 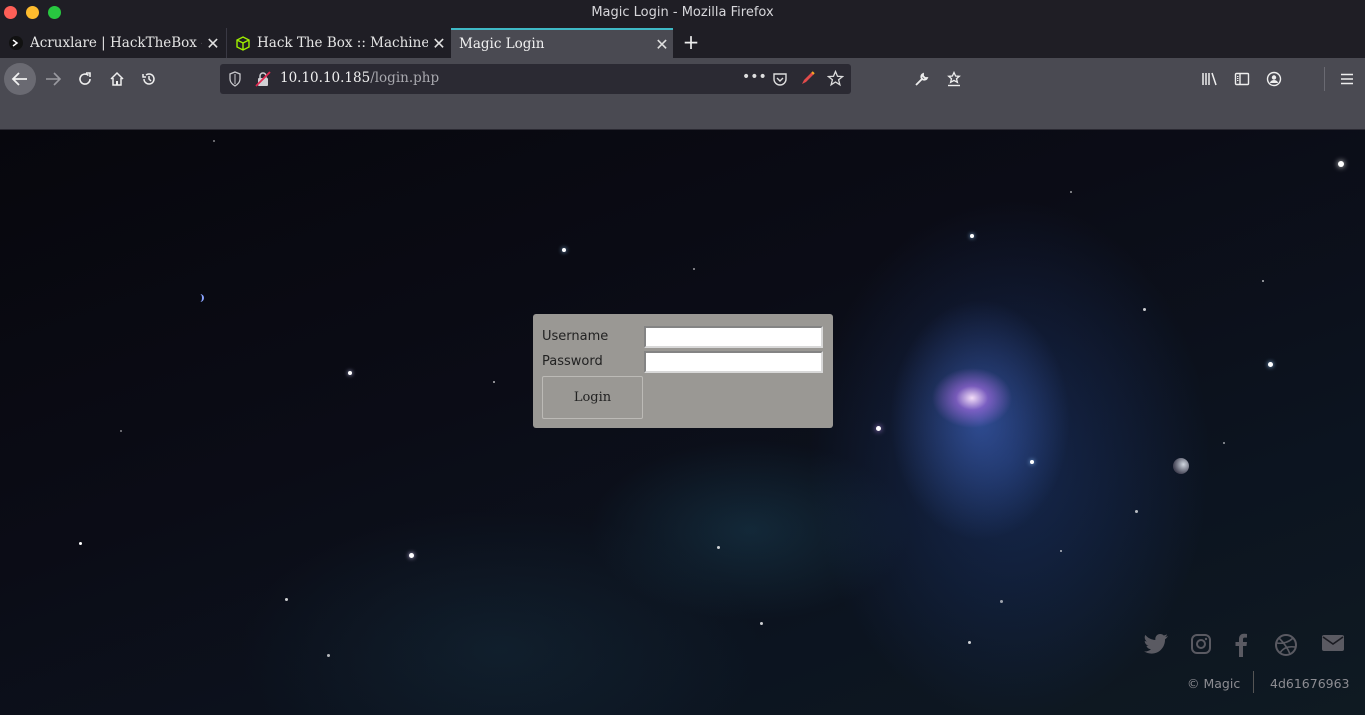 I want to click on tab-hackthebox-machines: Hack The Box :: Machines ✕, so click(x=338, y=43).